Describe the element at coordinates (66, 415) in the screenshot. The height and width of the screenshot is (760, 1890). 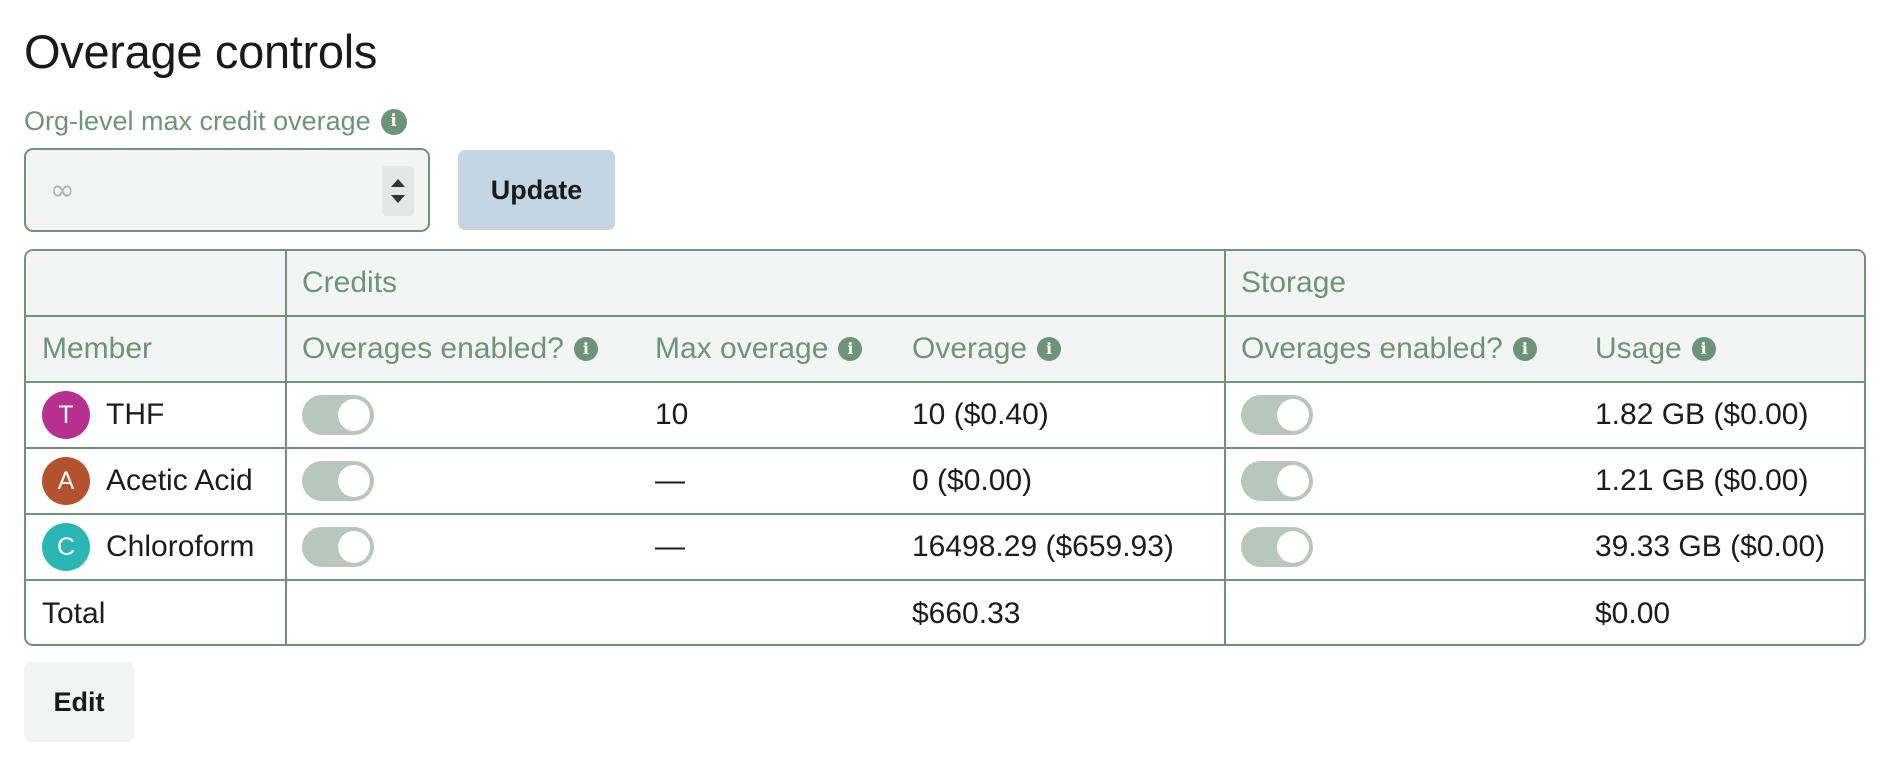
I see `avatar: T` at that location.